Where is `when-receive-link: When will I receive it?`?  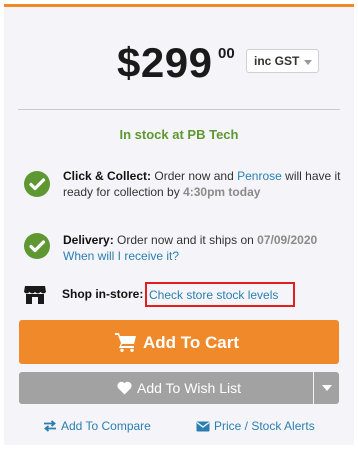
when-receive-link: When will I receive it? is located at coordinates (121, 256).